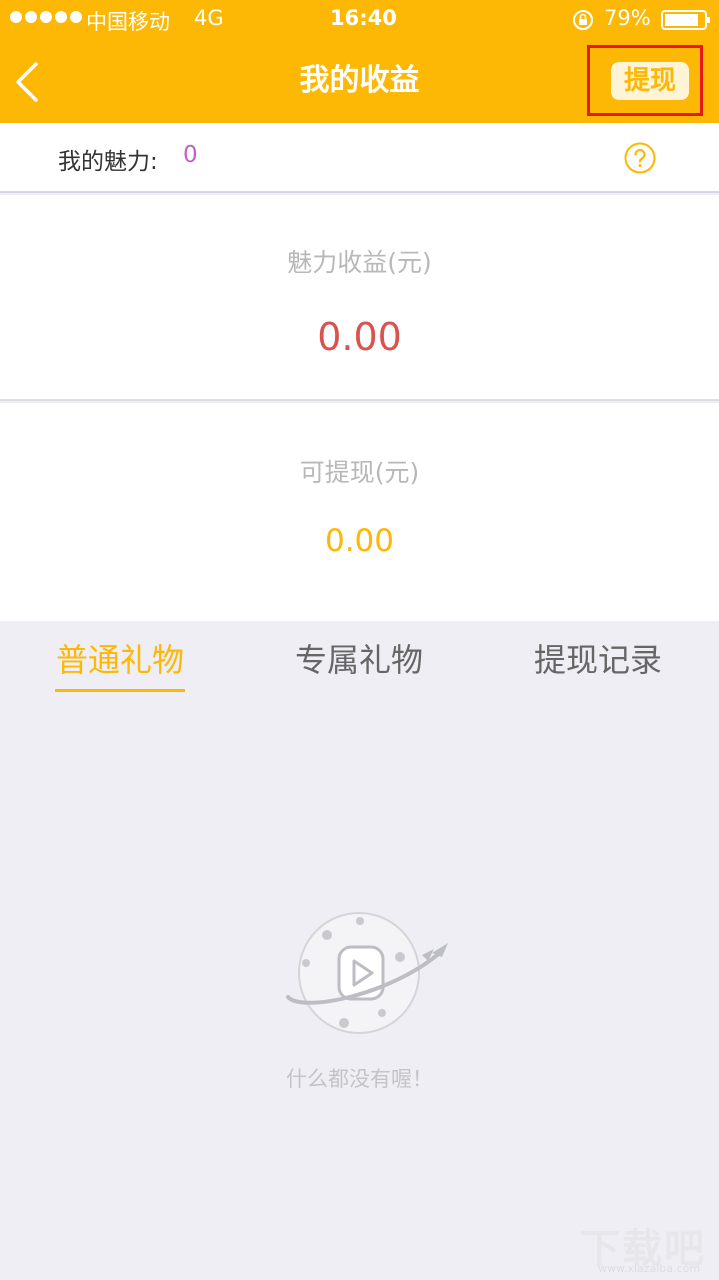  What do you see at coordinates (359, 472) in the screenshot?
I see `withdrawable-label: 可提现(元)` at bounding box center [359, 472].